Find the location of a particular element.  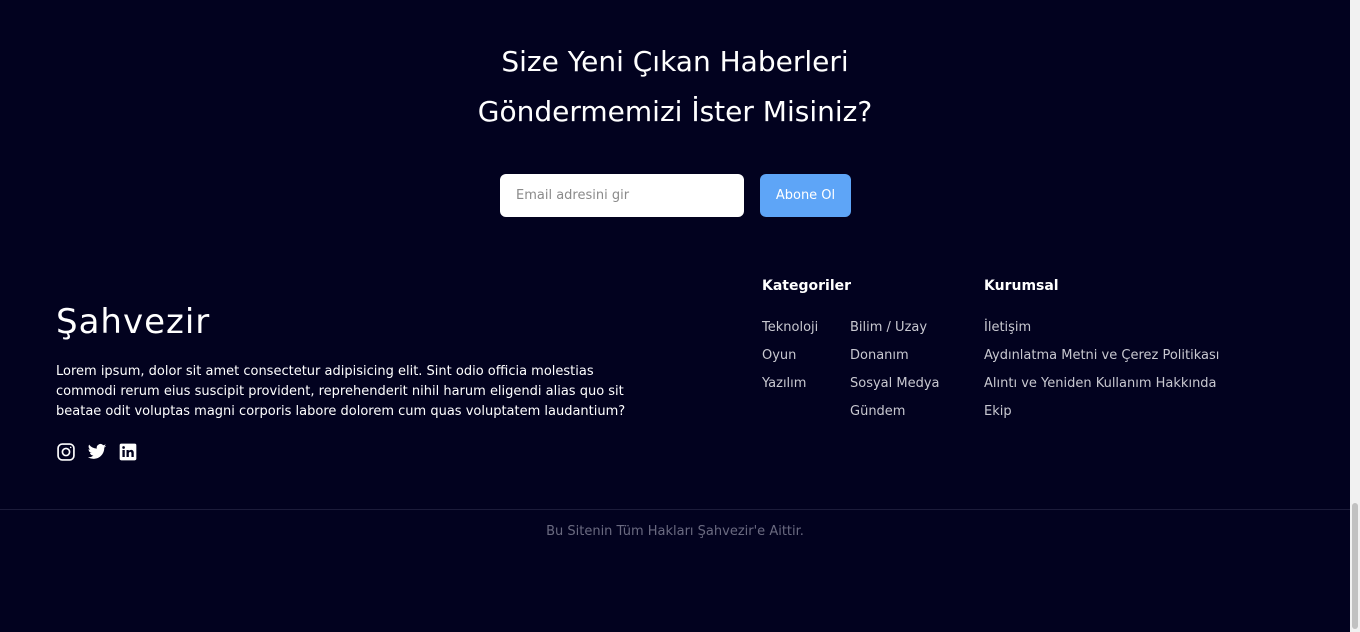

corporate-link-alinti: Alıntı ve Yeniden Kullanım Hakkında is located at coordinates (1100, 383).